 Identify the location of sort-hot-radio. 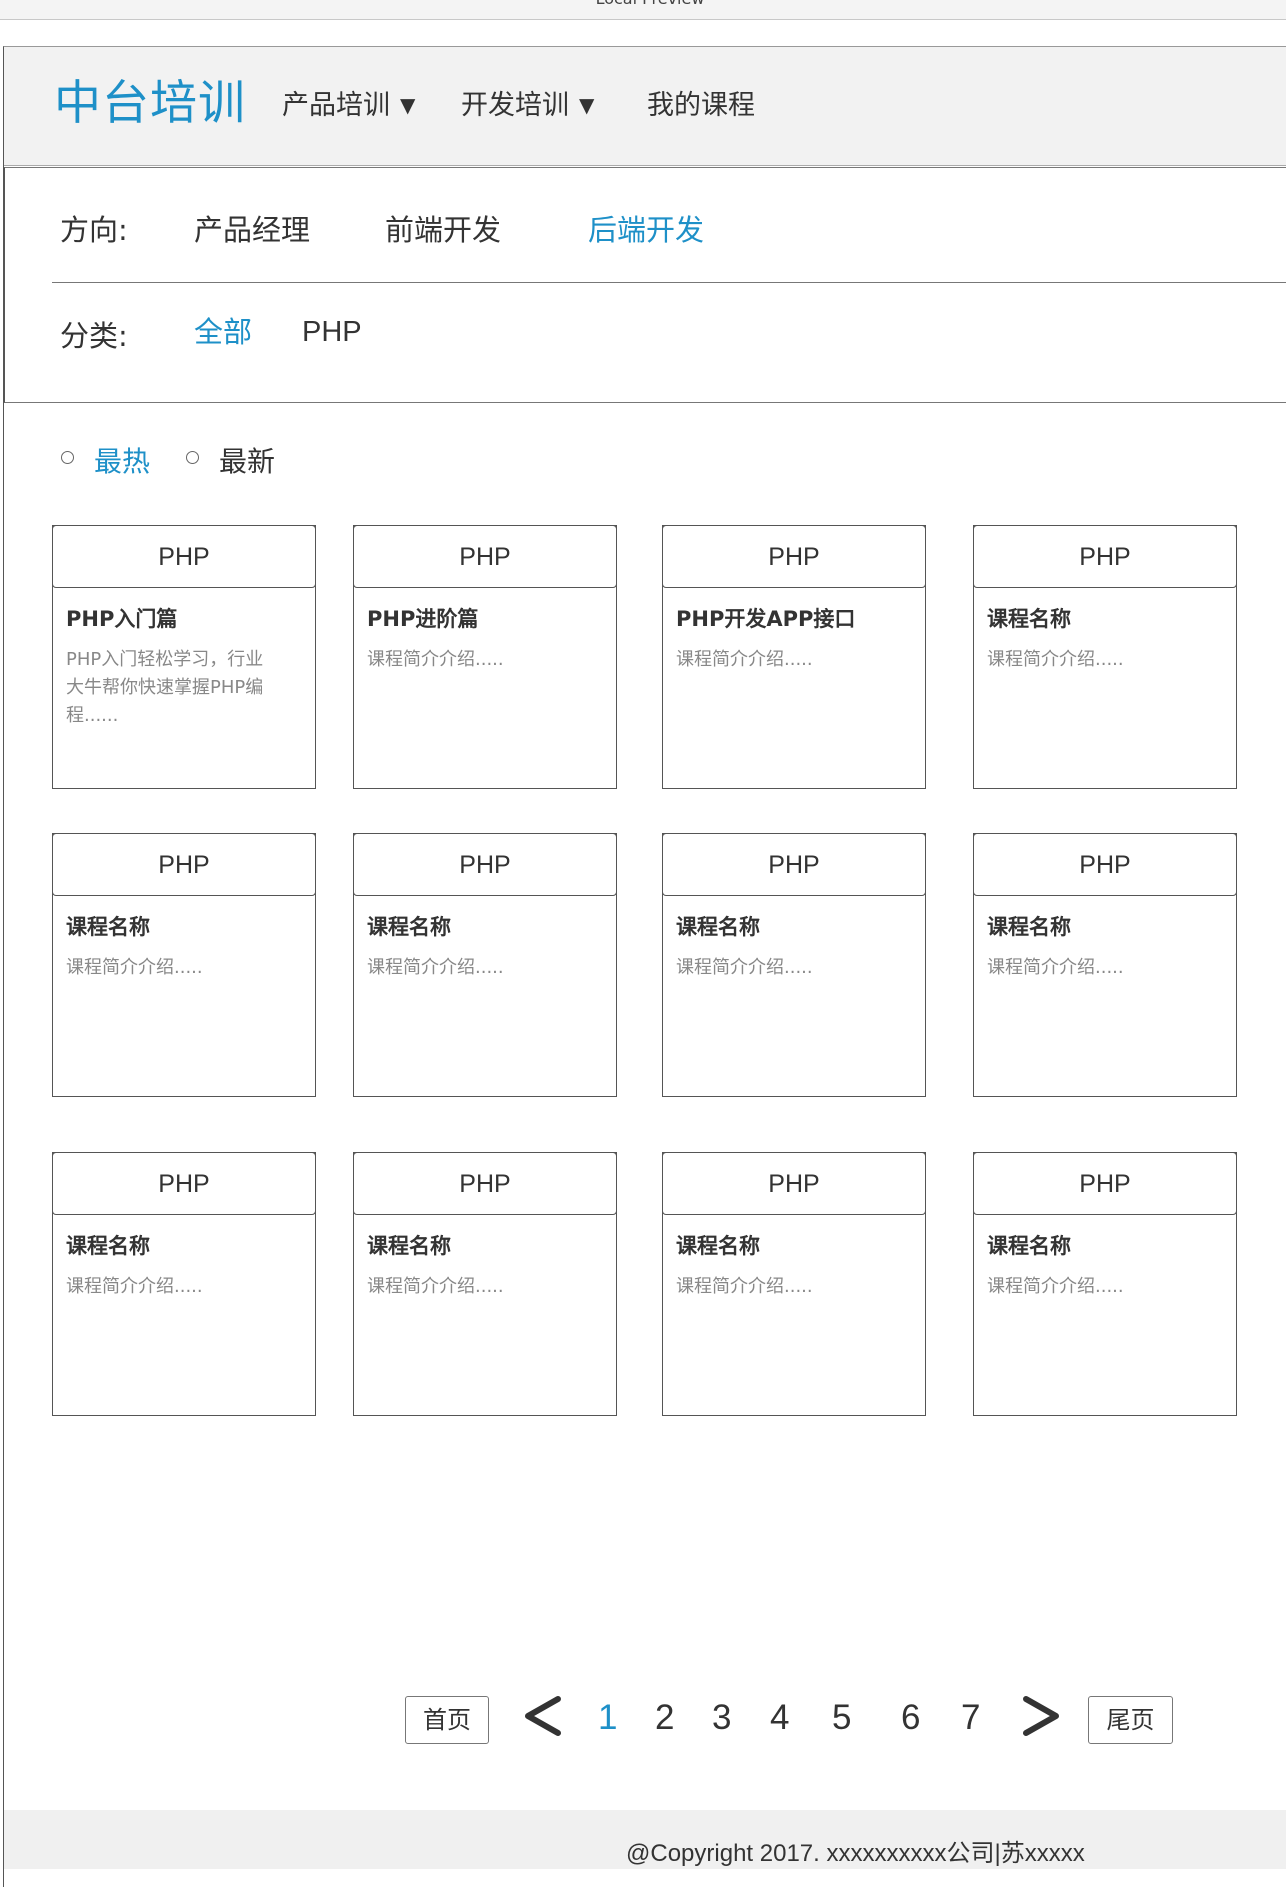
(67, 457).